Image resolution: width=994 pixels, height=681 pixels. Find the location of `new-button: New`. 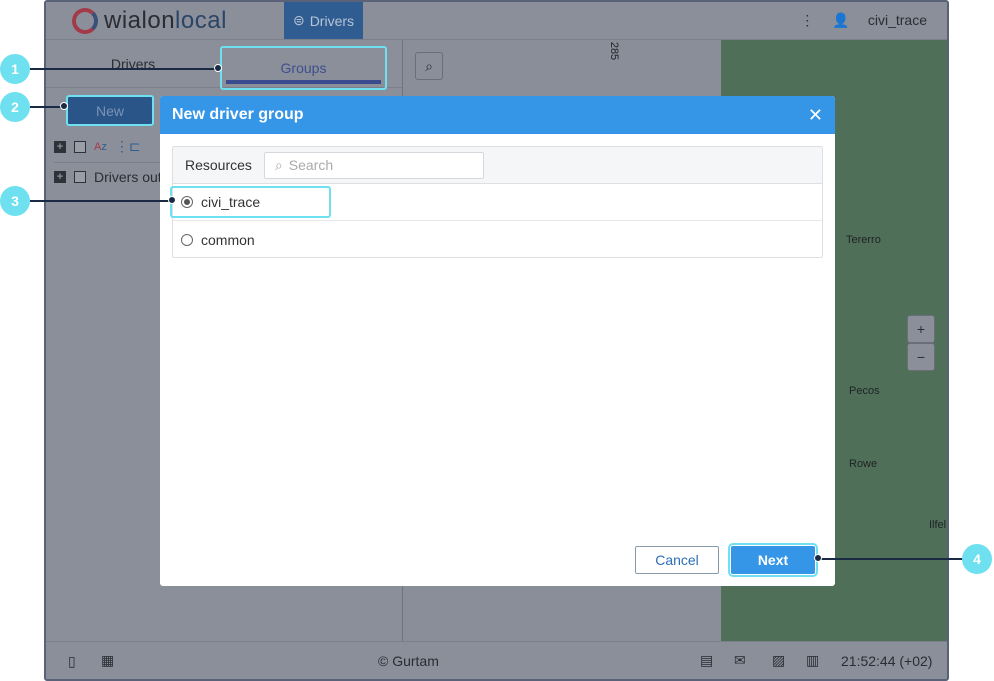

new-button: New is located at coordinates (110, 110).